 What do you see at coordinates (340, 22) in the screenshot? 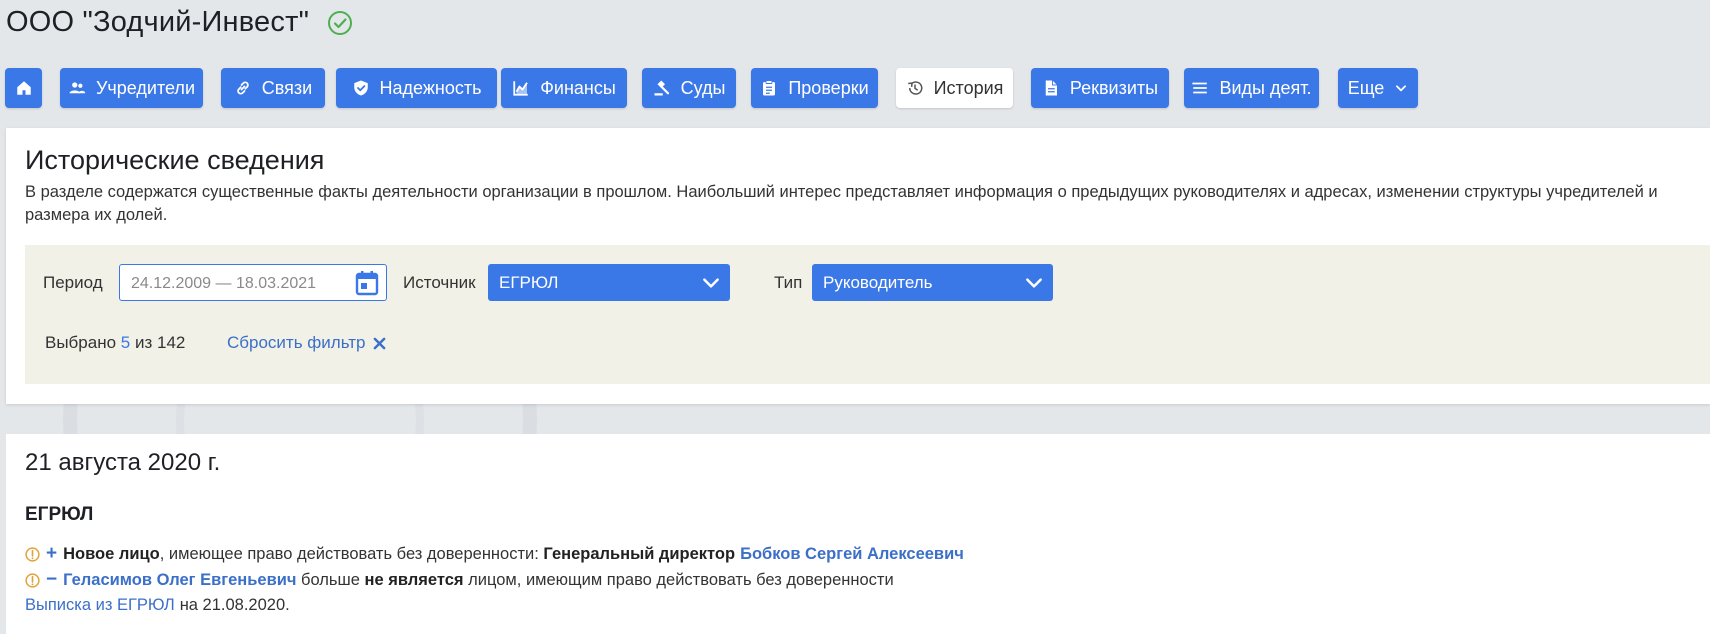
I see `check-circle-icon` at bounding box center [340, 22].